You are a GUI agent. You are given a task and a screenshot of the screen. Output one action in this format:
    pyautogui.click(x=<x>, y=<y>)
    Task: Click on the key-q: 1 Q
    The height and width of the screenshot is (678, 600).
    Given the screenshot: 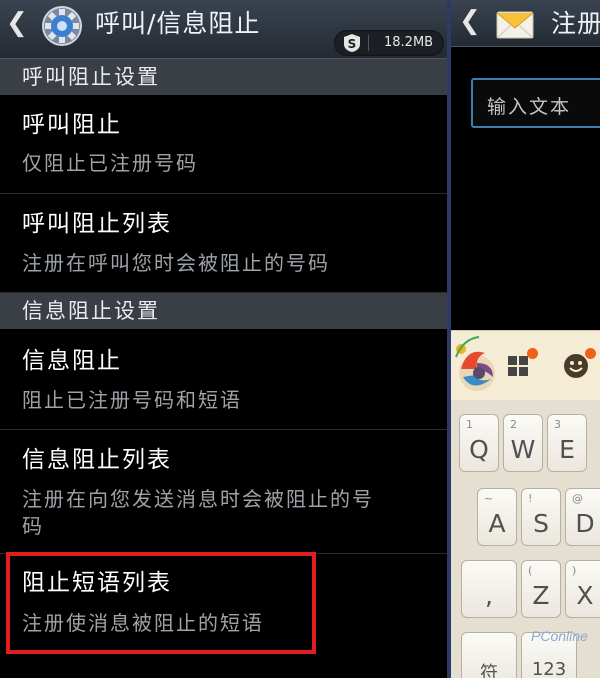 What is the action you would take?
    pyautogui.click(x=479, y=443)
    